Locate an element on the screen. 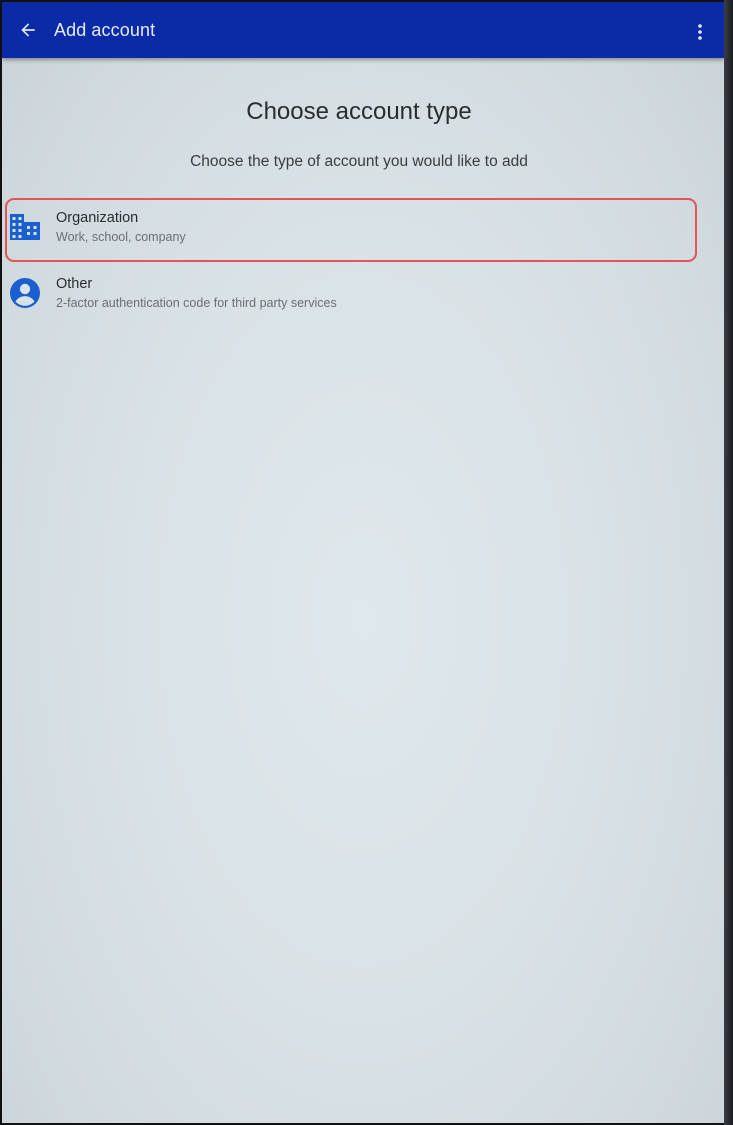 Image resolution: width=733 pixels, height=1125 pixels. account-circle-icon is located at coordinates (25, 293).